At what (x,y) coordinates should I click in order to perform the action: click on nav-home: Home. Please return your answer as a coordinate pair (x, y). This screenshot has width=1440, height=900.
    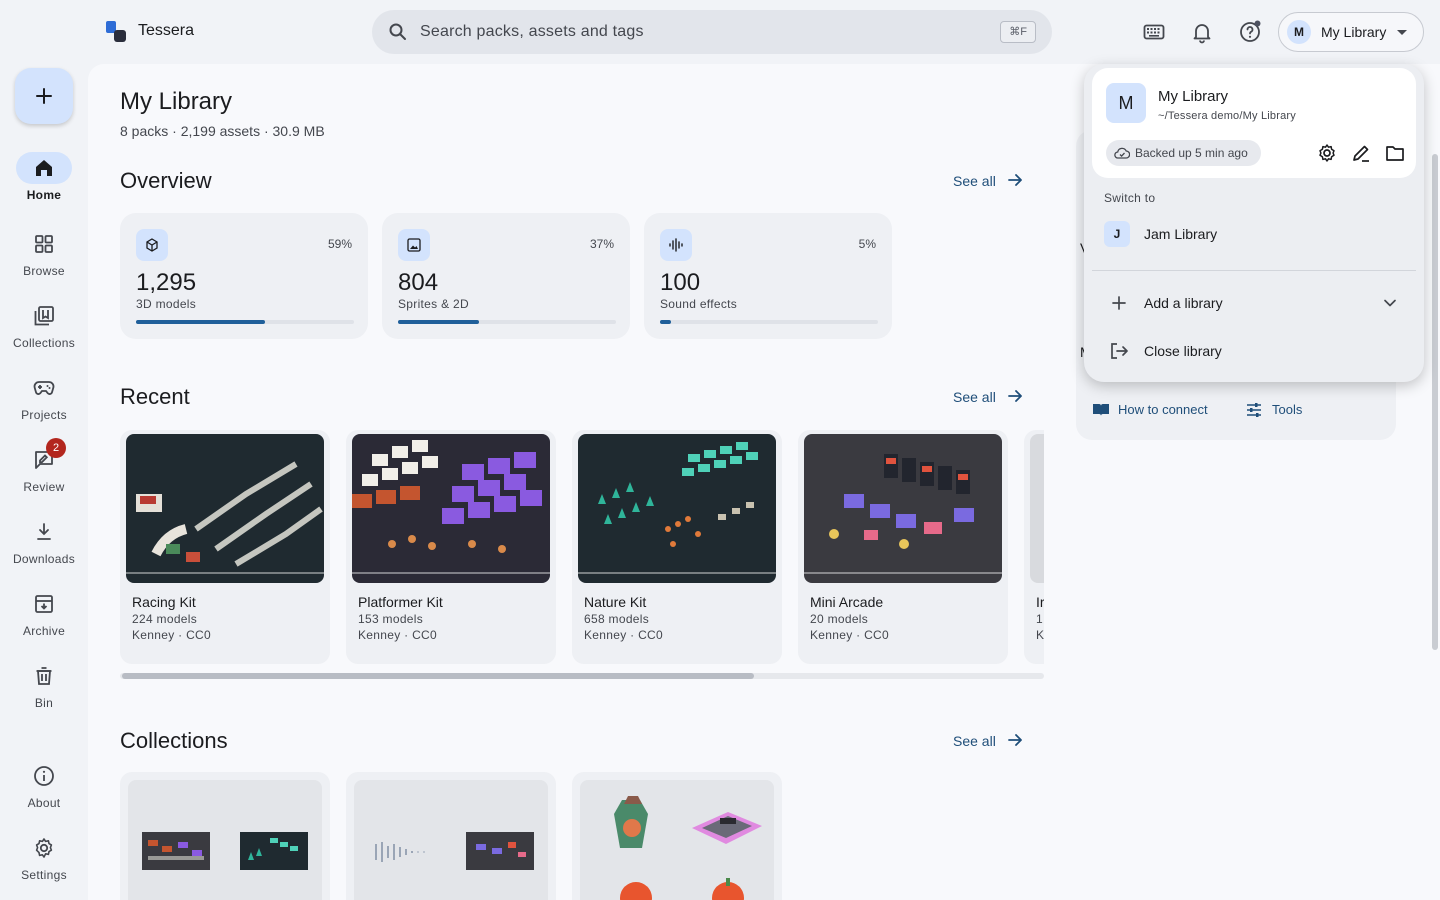
    Looking at the image, I should click on (44, 184).